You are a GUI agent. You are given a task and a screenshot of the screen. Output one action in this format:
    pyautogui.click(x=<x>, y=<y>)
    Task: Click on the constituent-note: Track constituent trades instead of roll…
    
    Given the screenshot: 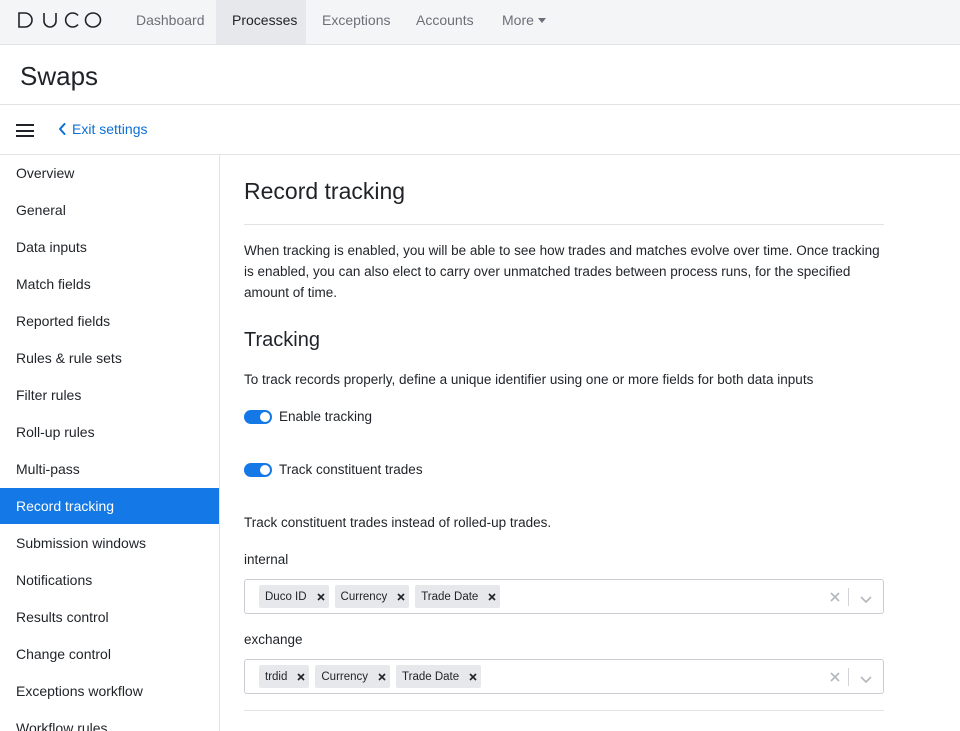 What is the action you would take?
    pyautogui.click(x=398, y=522)
    